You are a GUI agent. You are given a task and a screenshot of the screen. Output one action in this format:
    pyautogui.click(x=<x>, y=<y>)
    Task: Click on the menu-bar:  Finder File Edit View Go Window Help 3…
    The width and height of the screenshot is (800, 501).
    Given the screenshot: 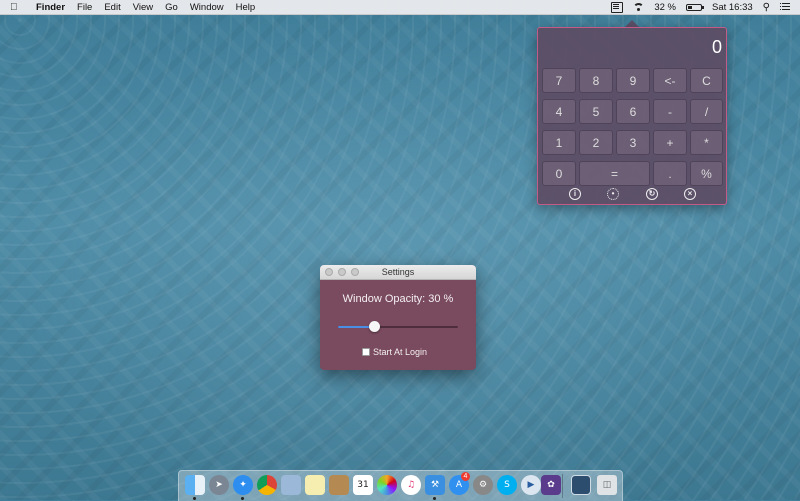 What is the action you would take?
    pyautogui.click(x=400, y=7)
    